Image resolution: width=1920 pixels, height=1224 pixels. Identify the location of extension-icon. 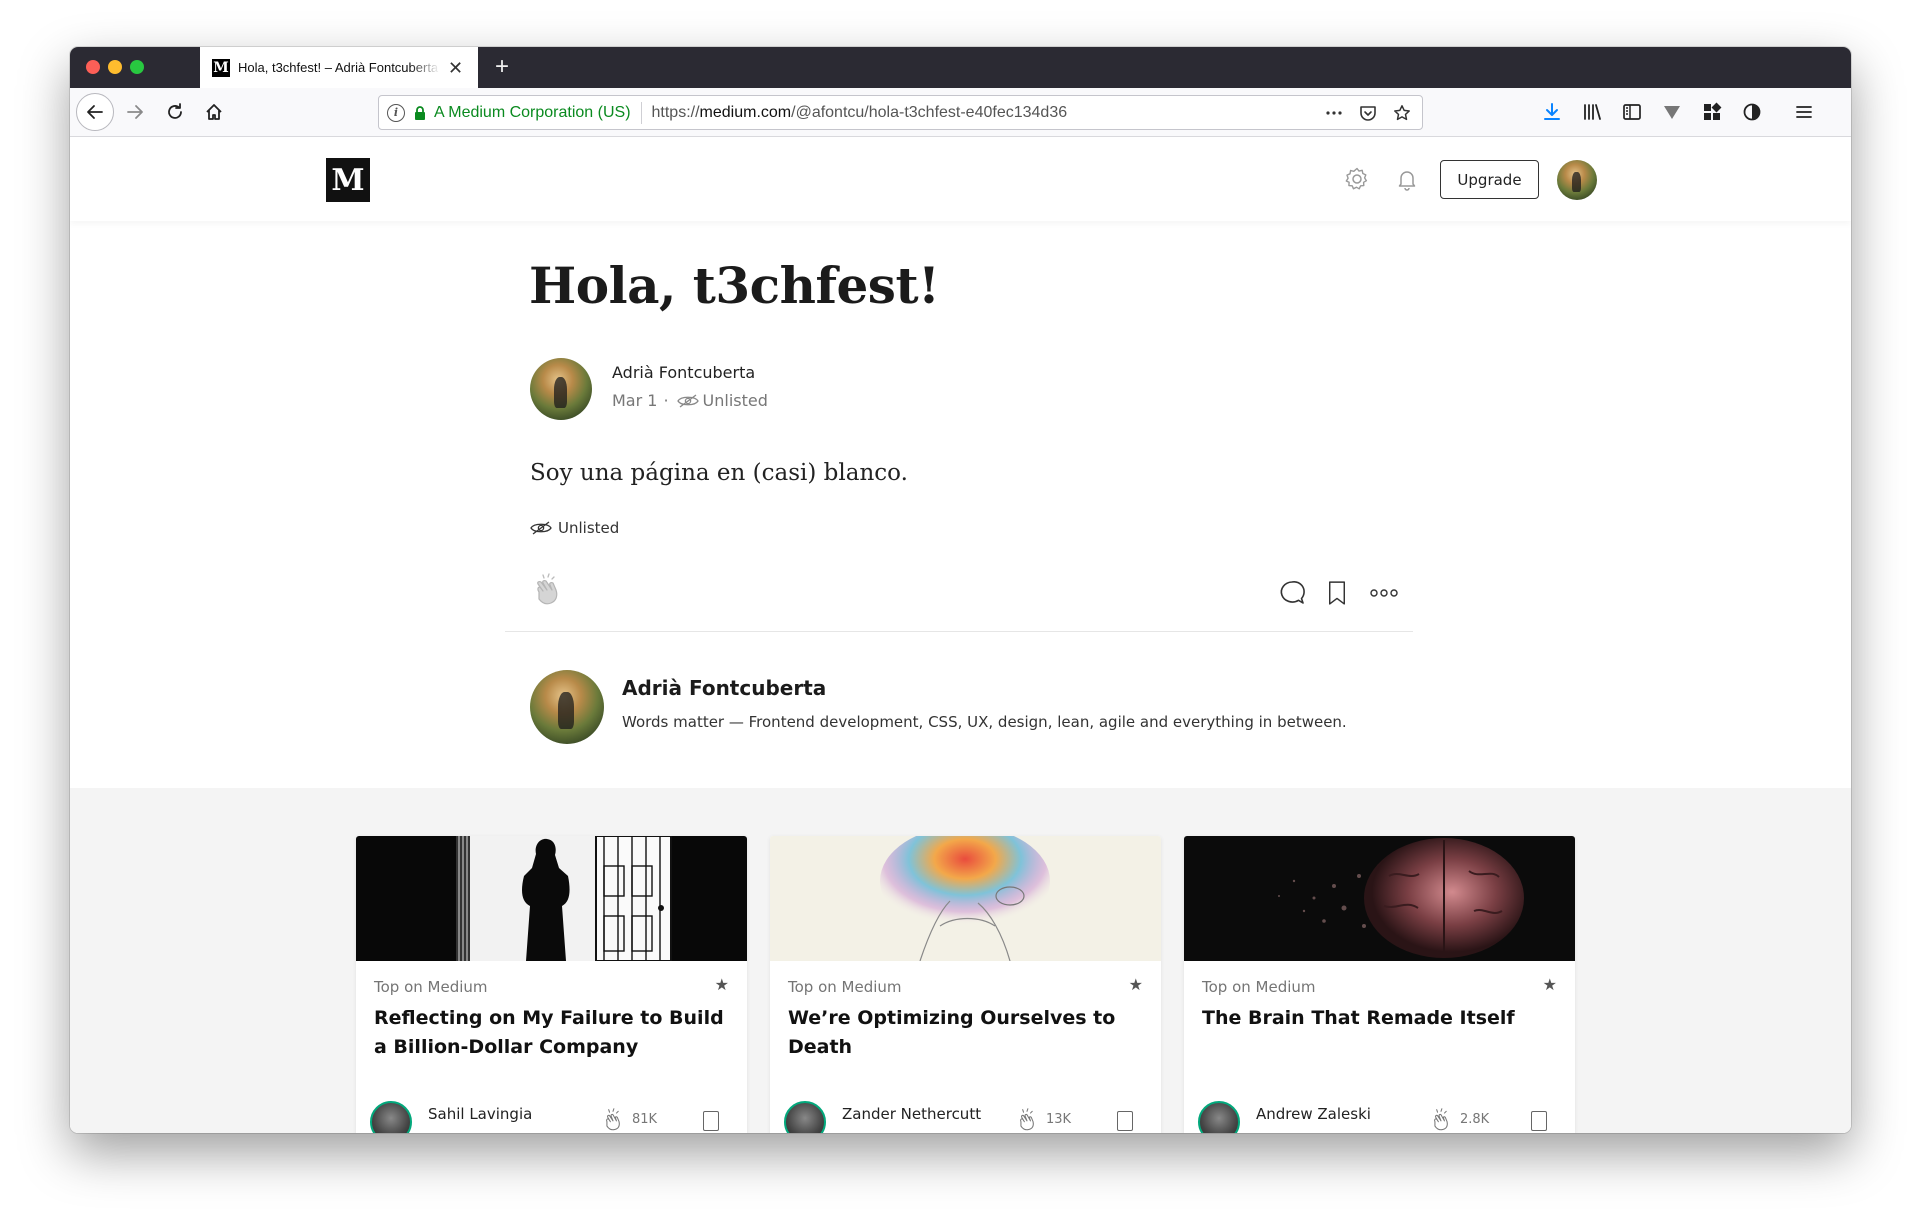
(1672, 112).